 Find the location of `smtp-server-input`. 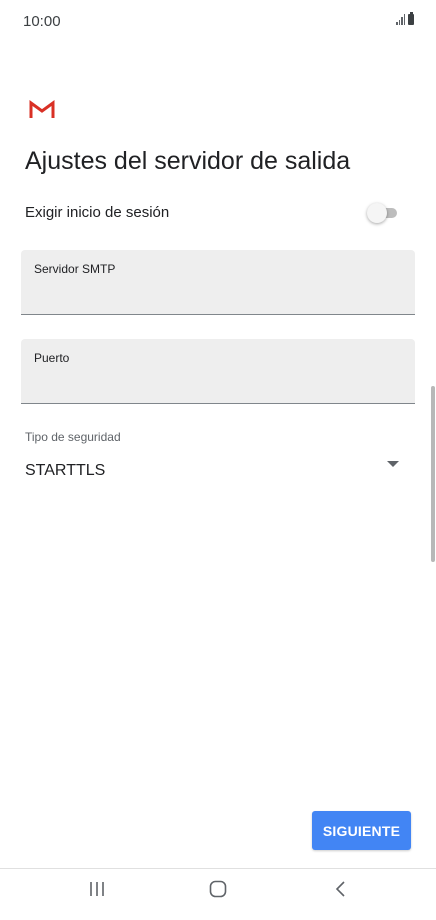

smtp-server-input is located at coordinates (214, 294).